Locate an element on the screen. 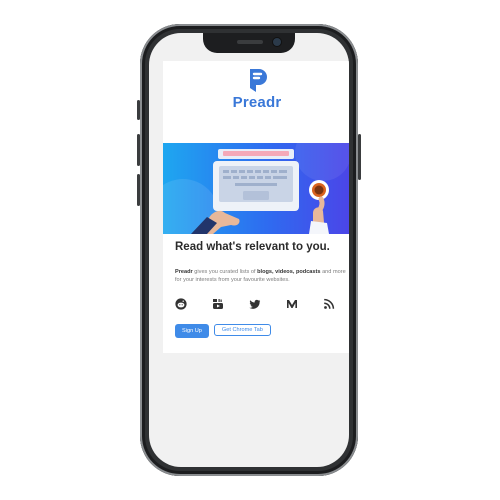 The width and height of the screenshot is (500, 500). social-icons is located at coordinates (255, 304).